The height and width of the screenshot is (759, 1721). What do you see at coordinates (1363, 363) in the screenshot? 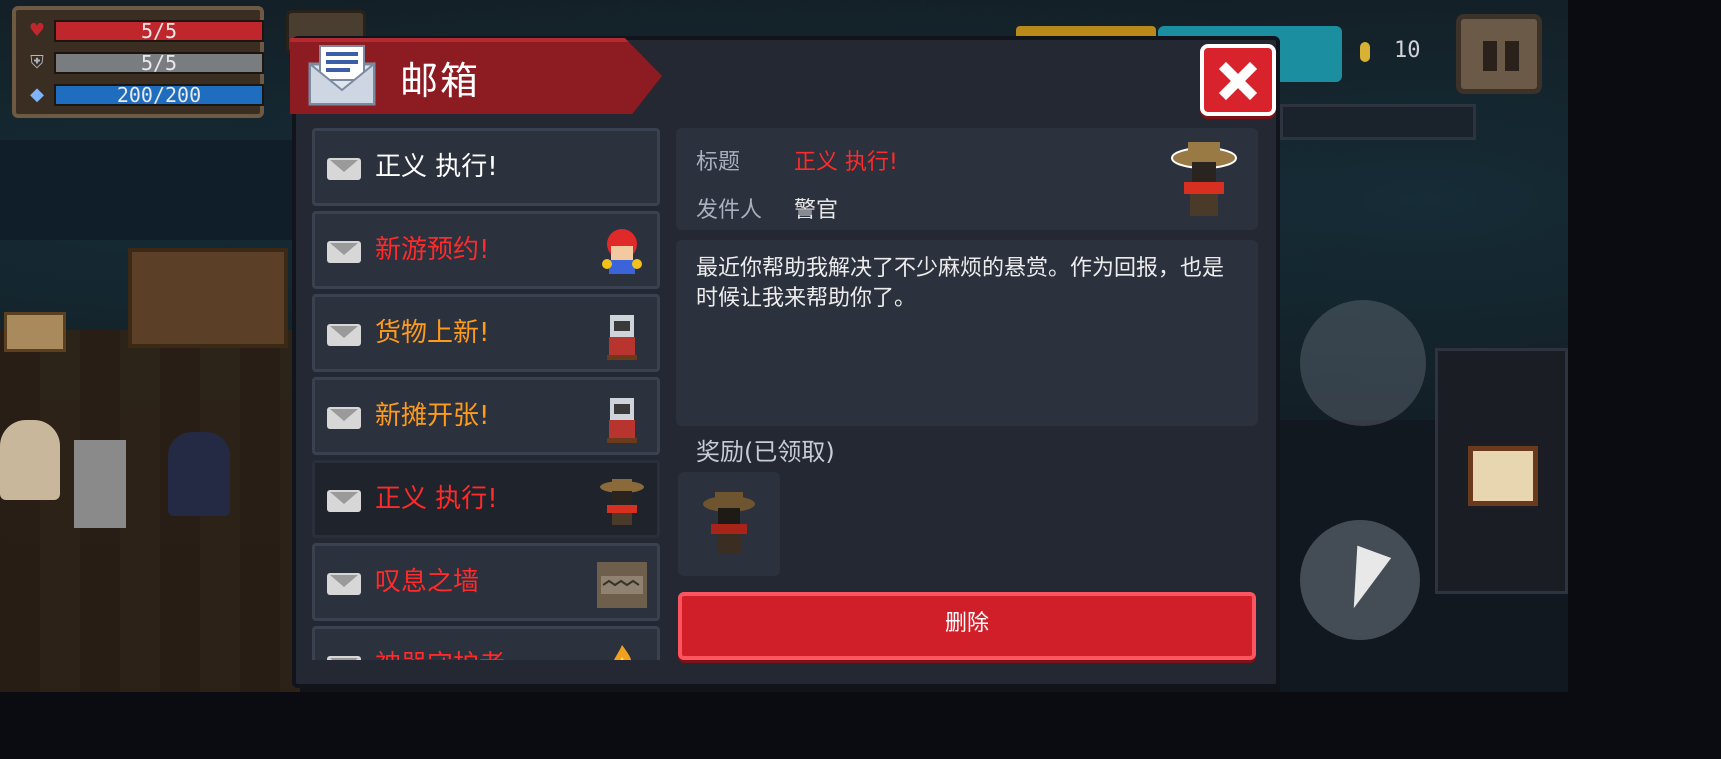
I see `weapon-swap-button` at bounding box center [1363, 363].